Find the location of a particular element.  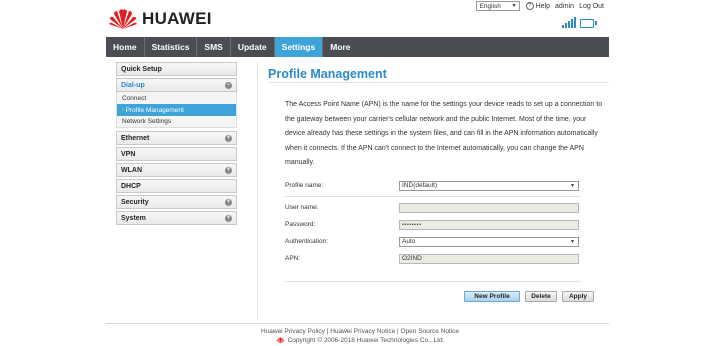

sidebar-item-label: System is located at coordinates (133, 218).